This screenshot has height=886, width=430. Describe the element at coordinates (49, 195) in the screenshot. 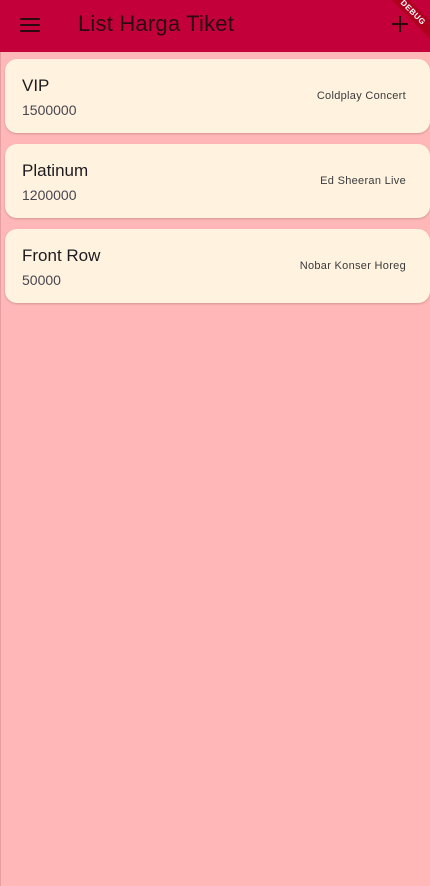

I see `ticket-price: 1200000` at that location.